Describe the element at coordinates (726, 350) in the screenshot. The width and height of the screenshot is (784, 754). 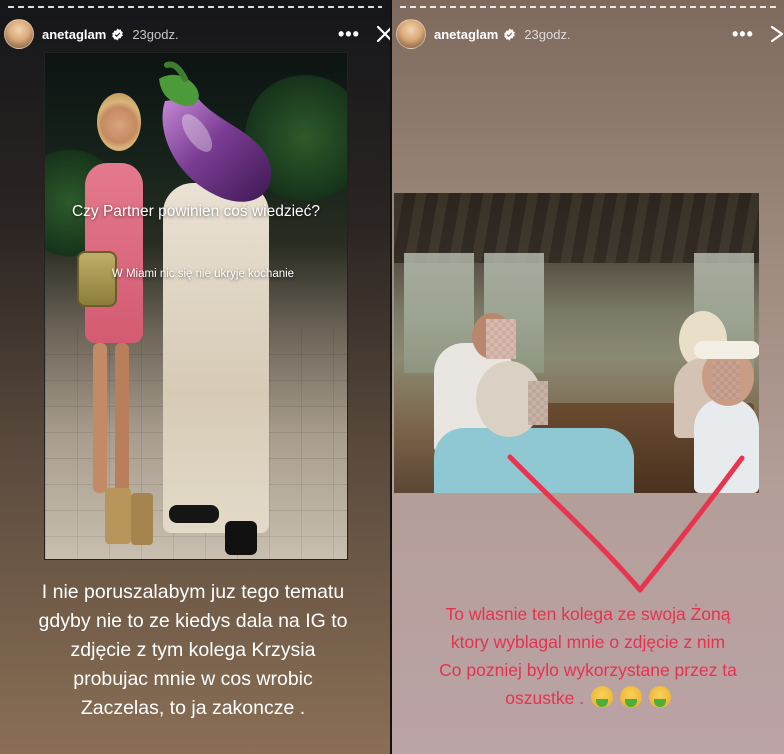
I see `white-hat` at that location.